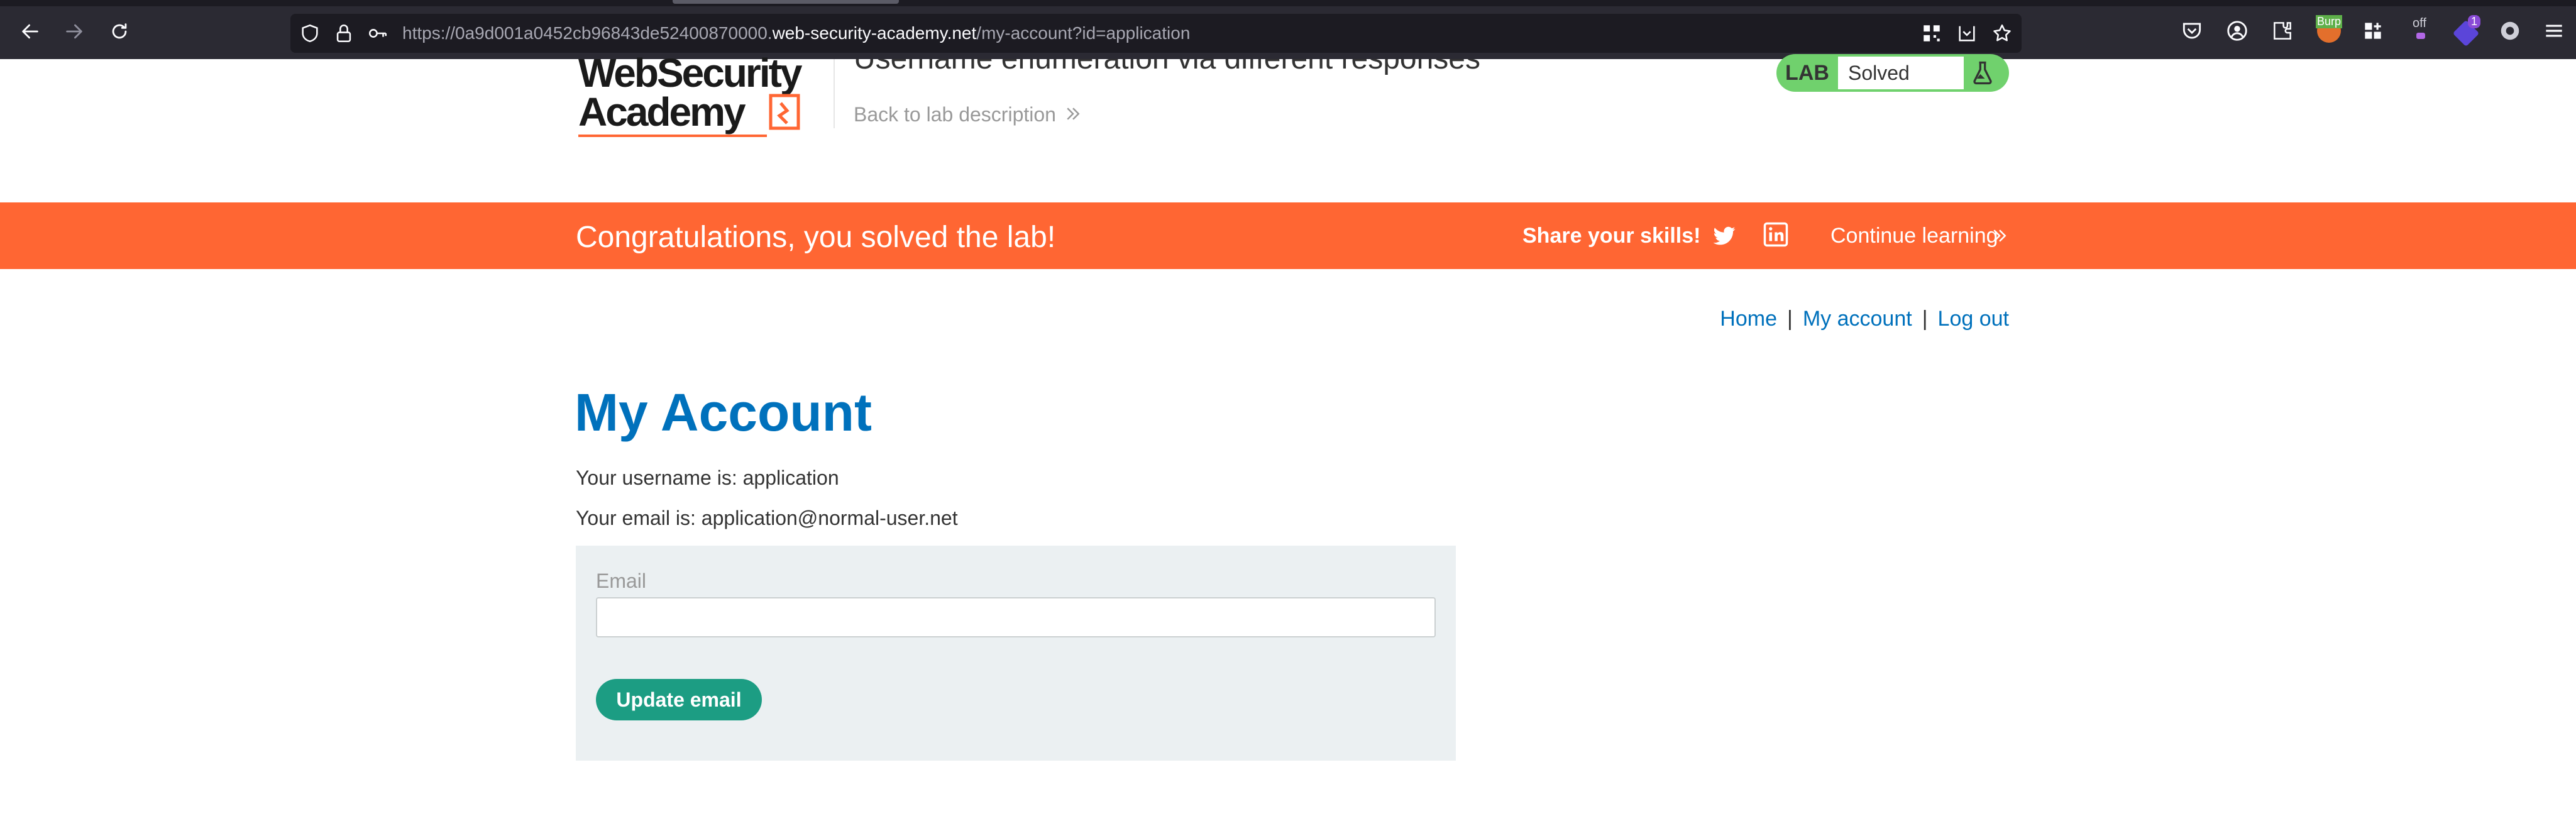  What do you see at coordinates (2466, 31) in the screenshot?
I see `shield-extension-icon: 1` at bounding box center [2466, 31].